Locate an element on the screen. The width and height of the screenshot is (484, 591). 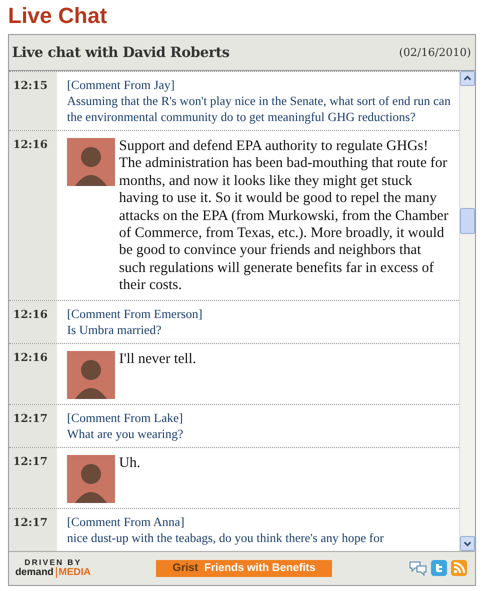
scroll-down-button is located at coordinates (467, 543).